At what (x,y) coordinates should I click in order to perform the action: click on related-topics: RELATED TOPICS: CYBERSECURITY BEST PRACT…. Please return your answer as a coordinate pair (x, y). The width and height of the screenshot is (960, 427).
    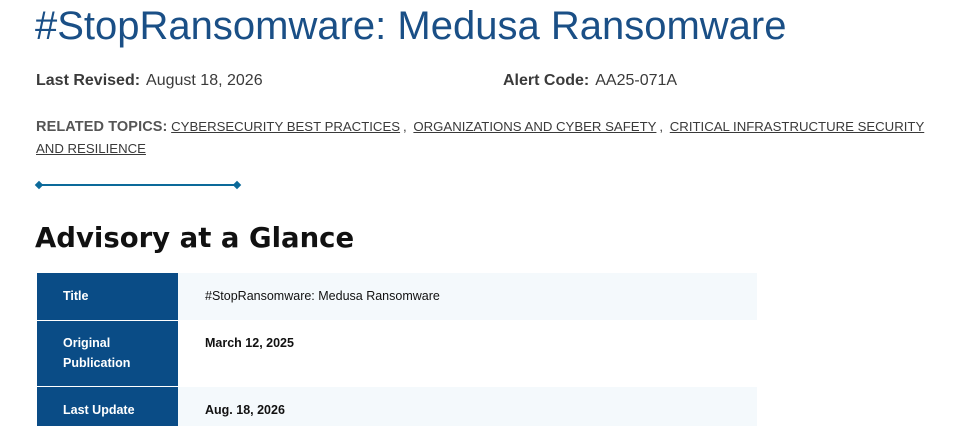
    Looking at the image, I should click on (483, 138).